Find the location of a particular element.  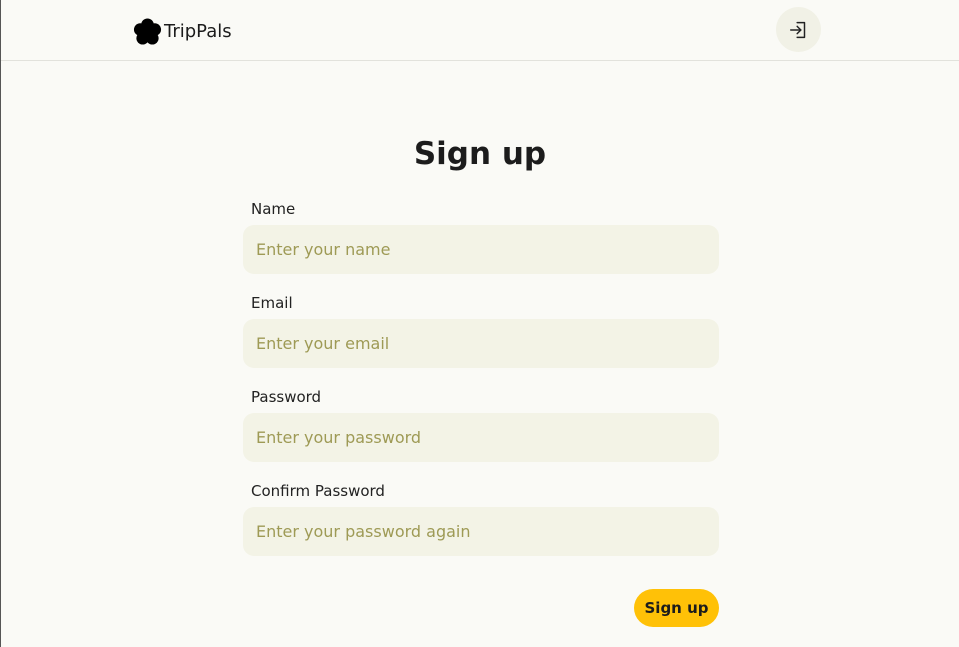

password-input is located at coordinates (481, 437).